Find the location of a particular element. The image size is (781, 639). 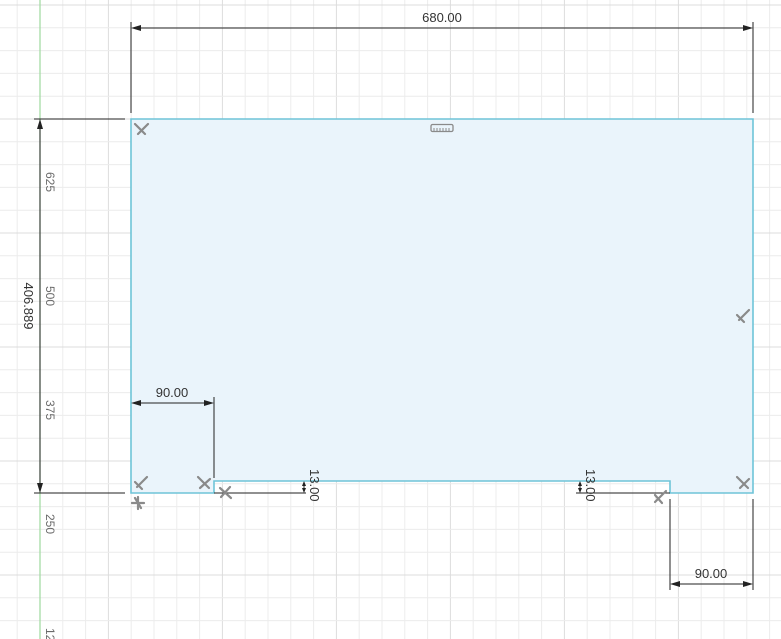

height-dimension: 406.889 is located at coordinates (73, 306).